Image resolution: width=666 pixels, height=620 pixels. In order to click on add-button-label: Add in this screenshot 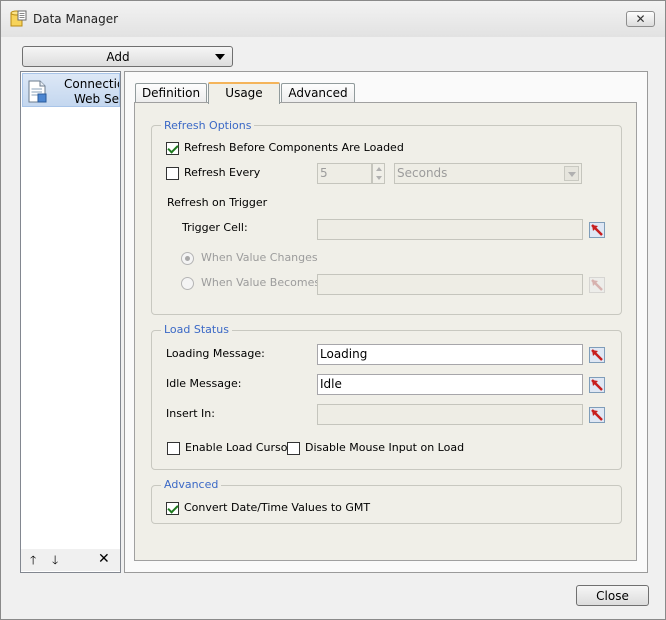, I will do `click(118, 57)`.